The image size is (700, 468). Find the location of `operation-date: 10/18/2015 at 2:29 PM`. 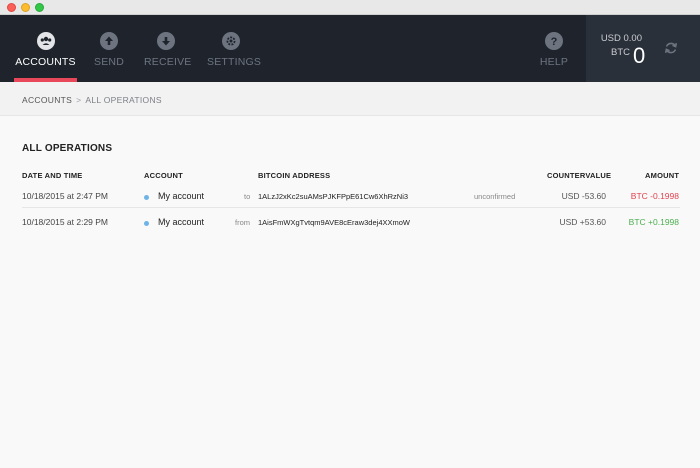

operation-date: 10/18/2015 at 2:29 PM is located at coordinates (65, 222).